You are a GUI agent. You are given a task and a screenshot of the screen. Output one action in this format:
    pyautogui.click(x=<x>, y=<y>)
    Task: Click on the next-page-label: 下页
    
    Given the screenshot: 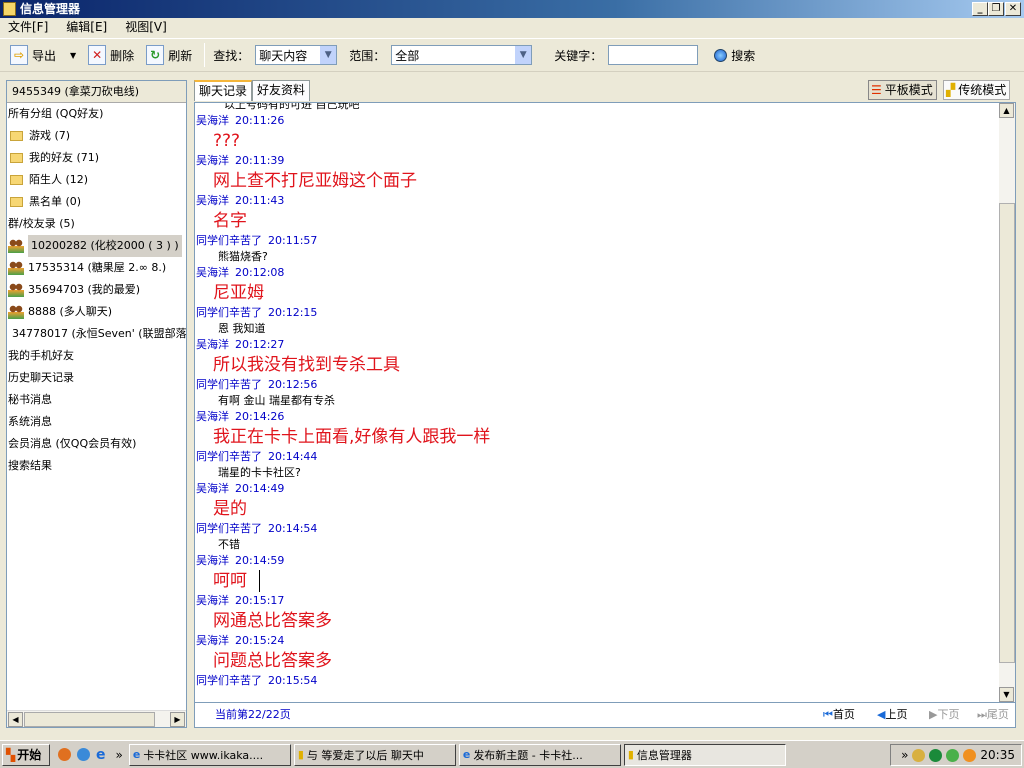 What is the action you would take?
    pyautogui.click(x=948, y=714)
    